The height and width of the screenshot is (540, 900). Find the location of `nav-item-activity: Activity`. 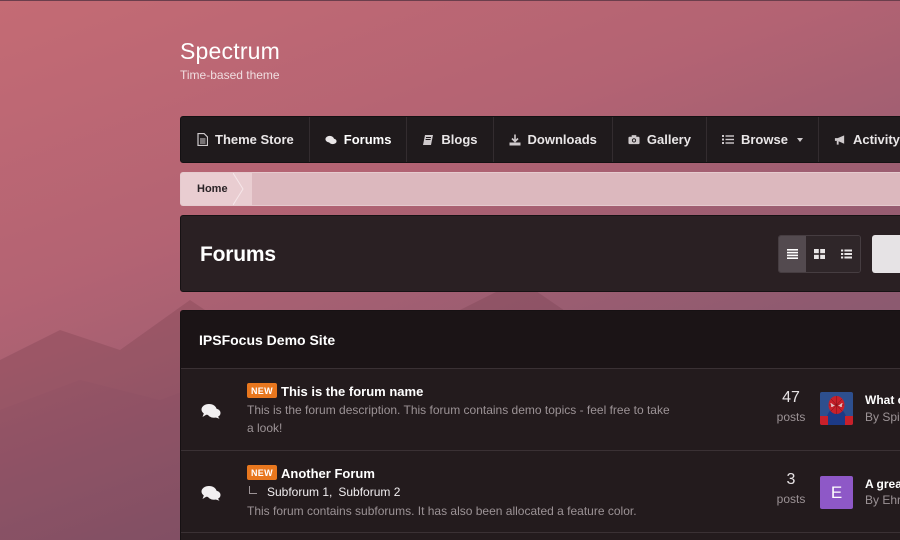

nav-item-activity: Activity is located at coordinates (859, 139).